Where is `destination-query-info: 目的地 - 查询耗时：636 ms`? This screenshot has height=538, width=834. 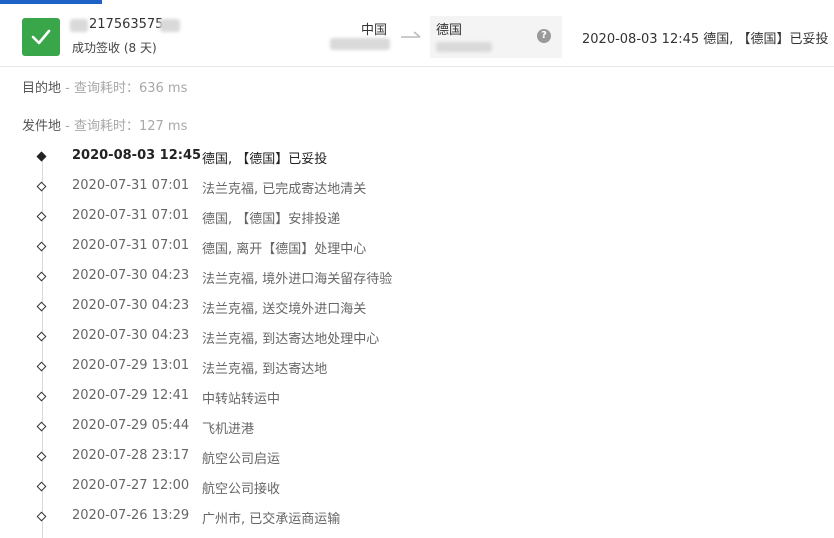
destination-query-info: 目的地 - 查询耗时：636 ms is located at coordinates (104, 86).